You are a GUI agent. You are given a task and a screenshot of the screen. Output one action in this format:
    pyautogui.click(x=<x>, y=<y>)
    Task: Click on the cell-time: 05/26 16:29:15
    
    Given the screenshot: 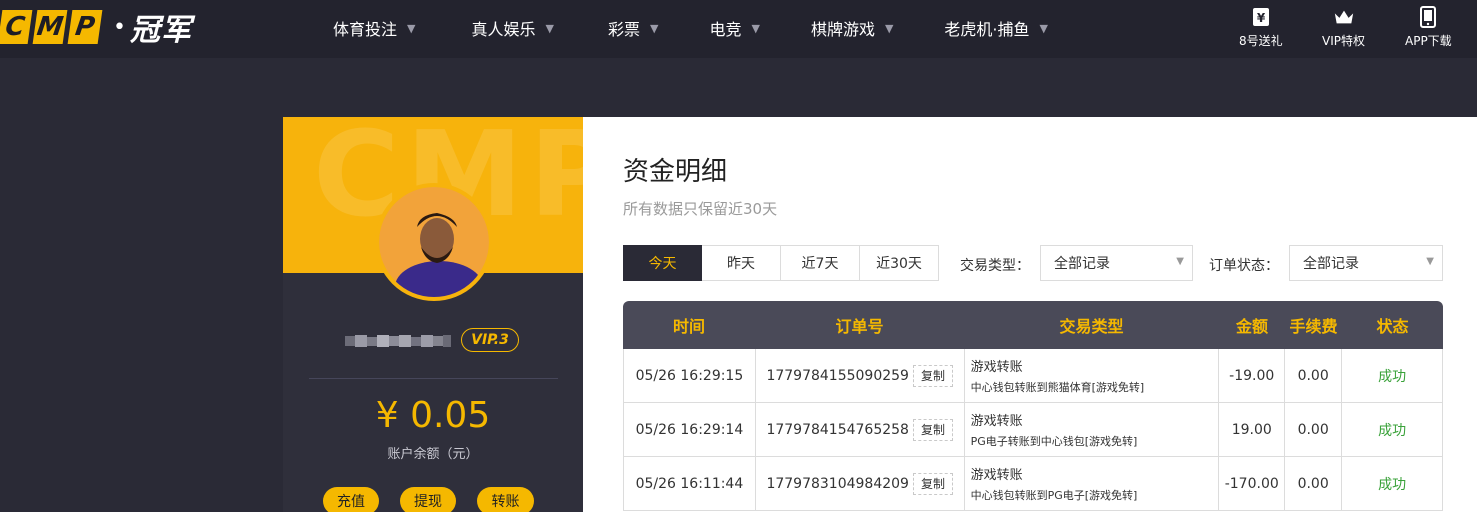 What is the action you would take?
    pyautogui.click(x=690, y=375)
    